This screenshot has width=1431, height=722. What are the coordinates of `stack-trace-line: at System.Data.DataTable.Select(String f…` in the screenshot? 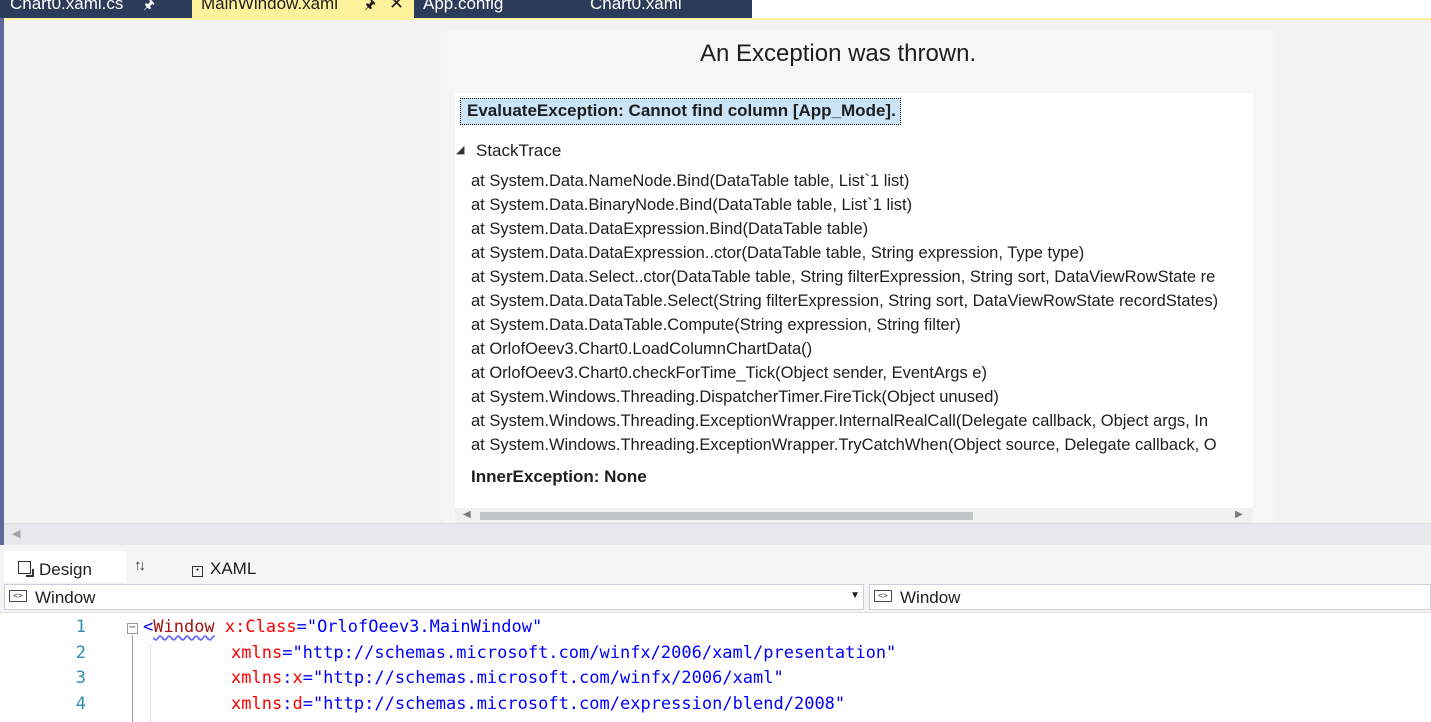 It's located at (845, 301).